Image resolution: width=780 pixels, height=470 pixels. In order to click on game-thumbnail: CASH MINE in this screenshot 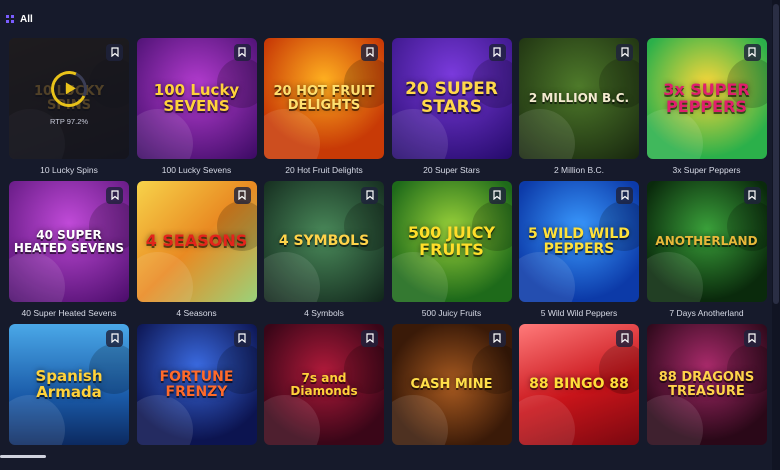, I will do `click(451, 384)`.